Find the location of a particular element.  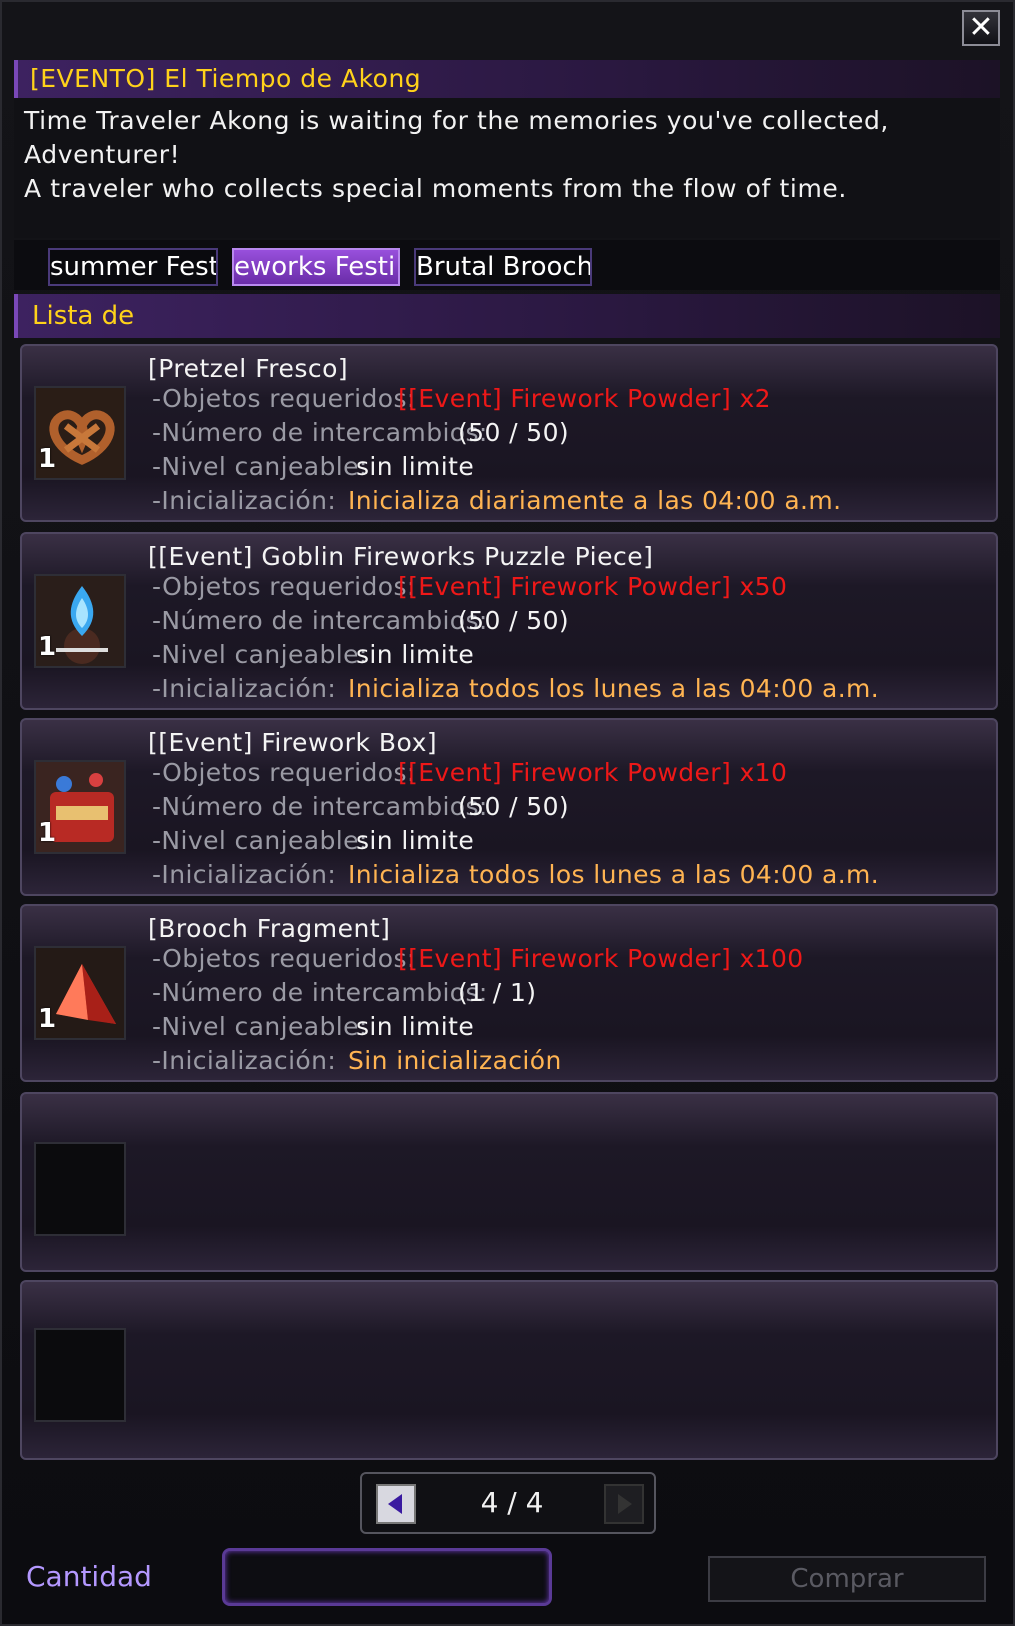

close-button: ✕ is located at coordinates (981, 28).